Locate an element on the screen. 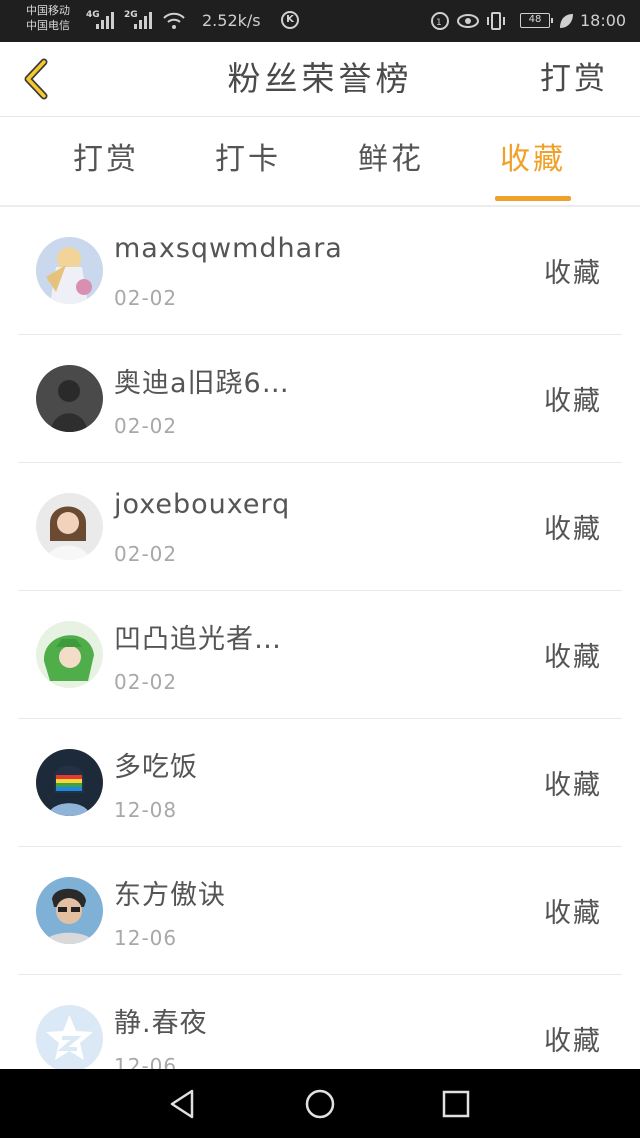 Image resolution: width=640 pixels, height=1138 pixels. default-star-avatar is located at coordinates (69, 1037).